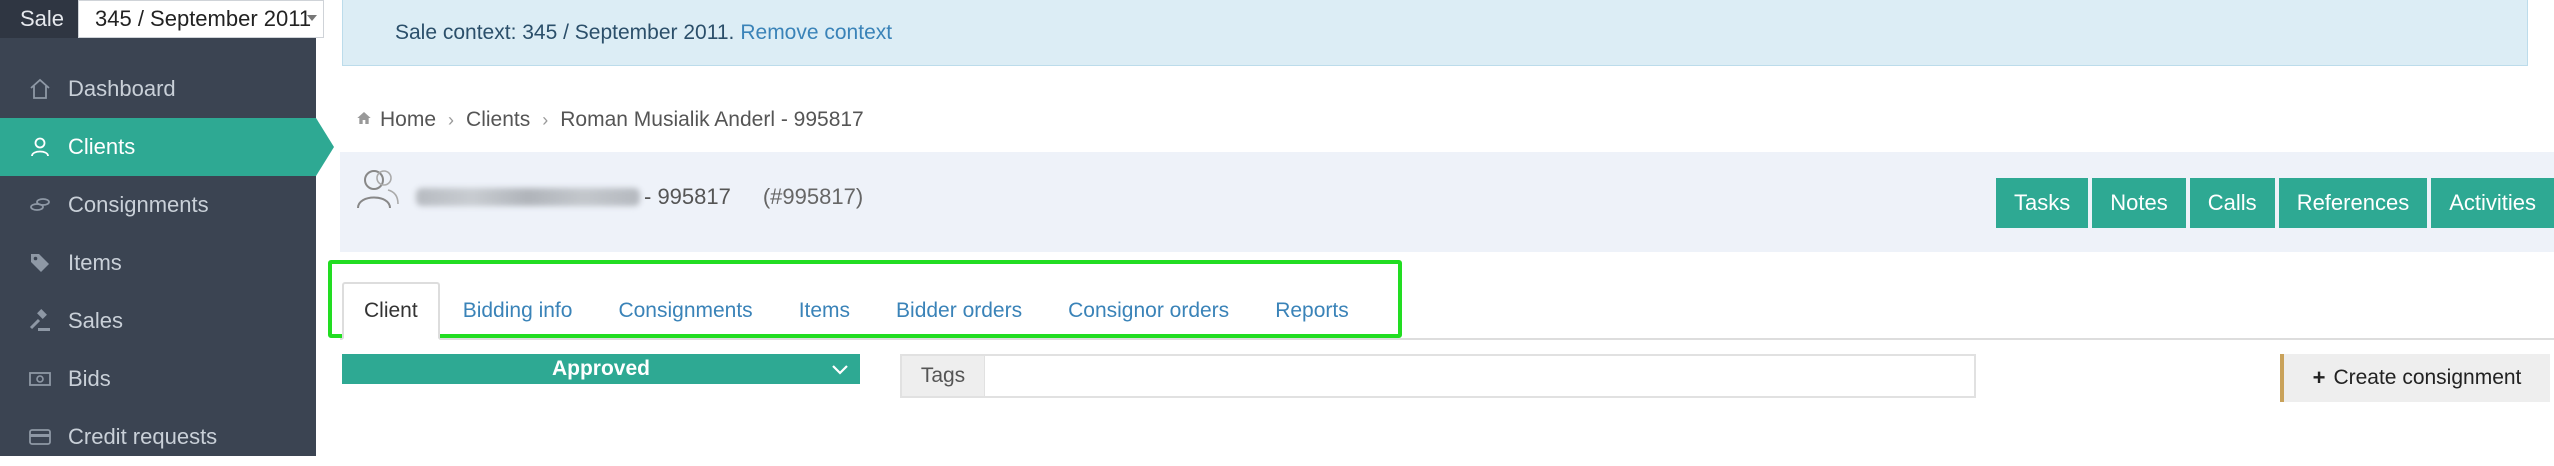  What do you see at coordinates (40, 437) in the screenshot?
I see `credit-card-icon` at bounding box center [40, 437].